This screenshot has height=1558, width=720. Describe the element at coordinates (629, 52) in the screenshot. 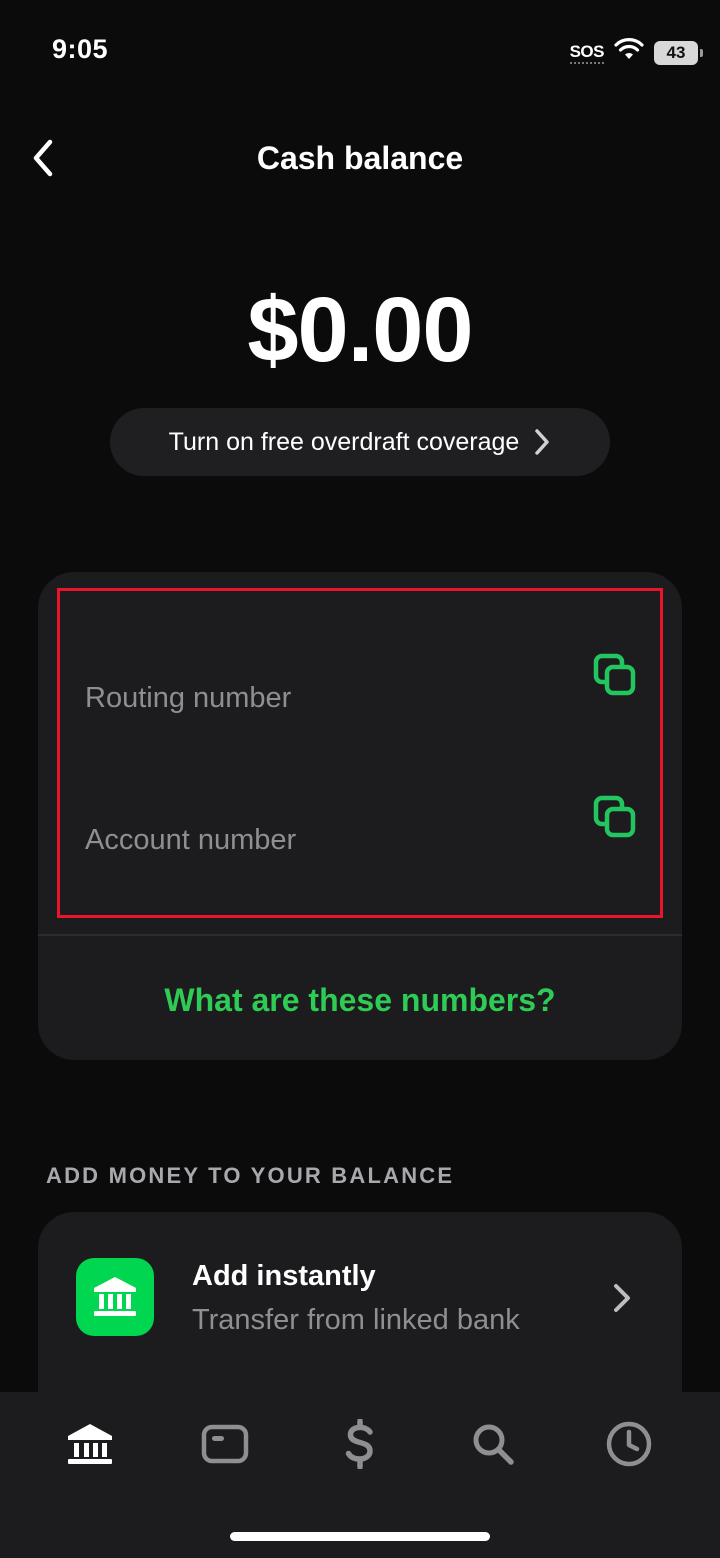

I see `wifi-icon` at that location.